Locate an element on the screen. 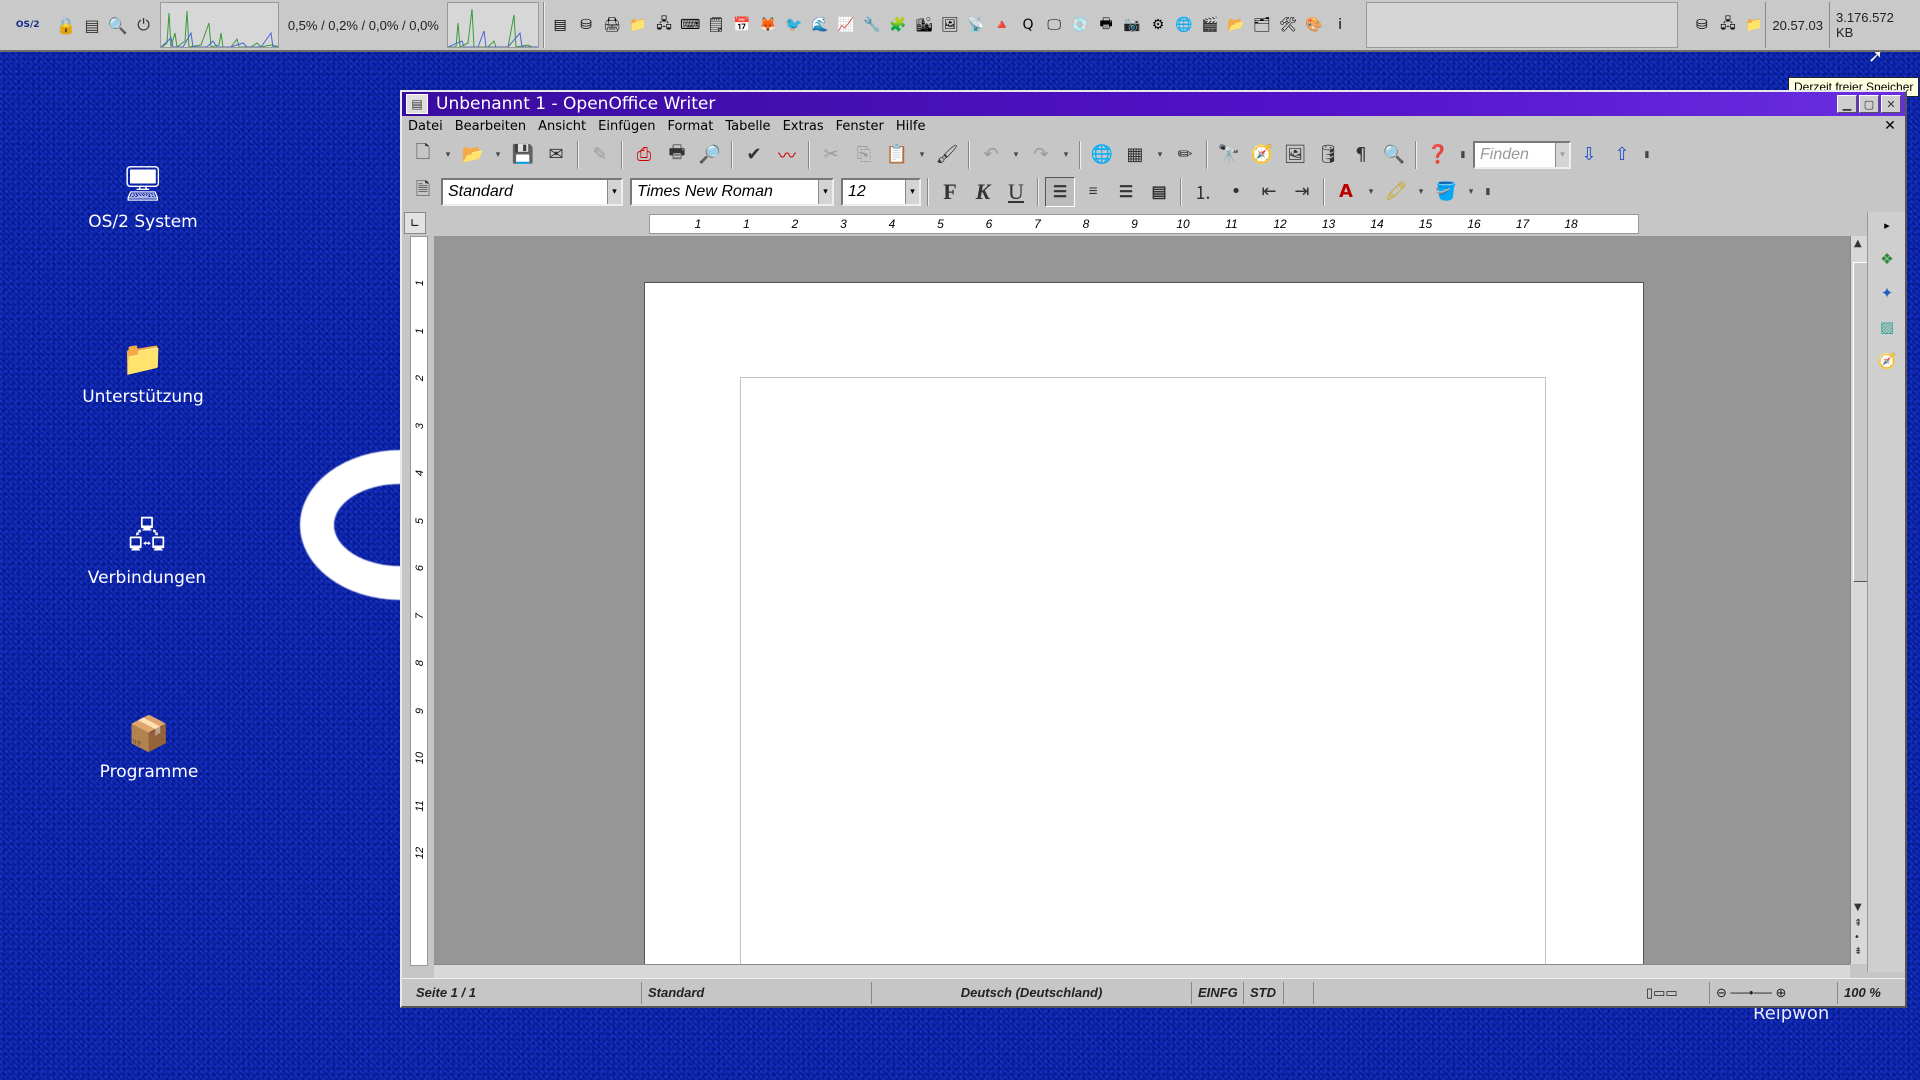 The width and height of the screenshot is (1920, 1080). hyperlink-icon: 🌐 is located at coordinates (1102, 155).